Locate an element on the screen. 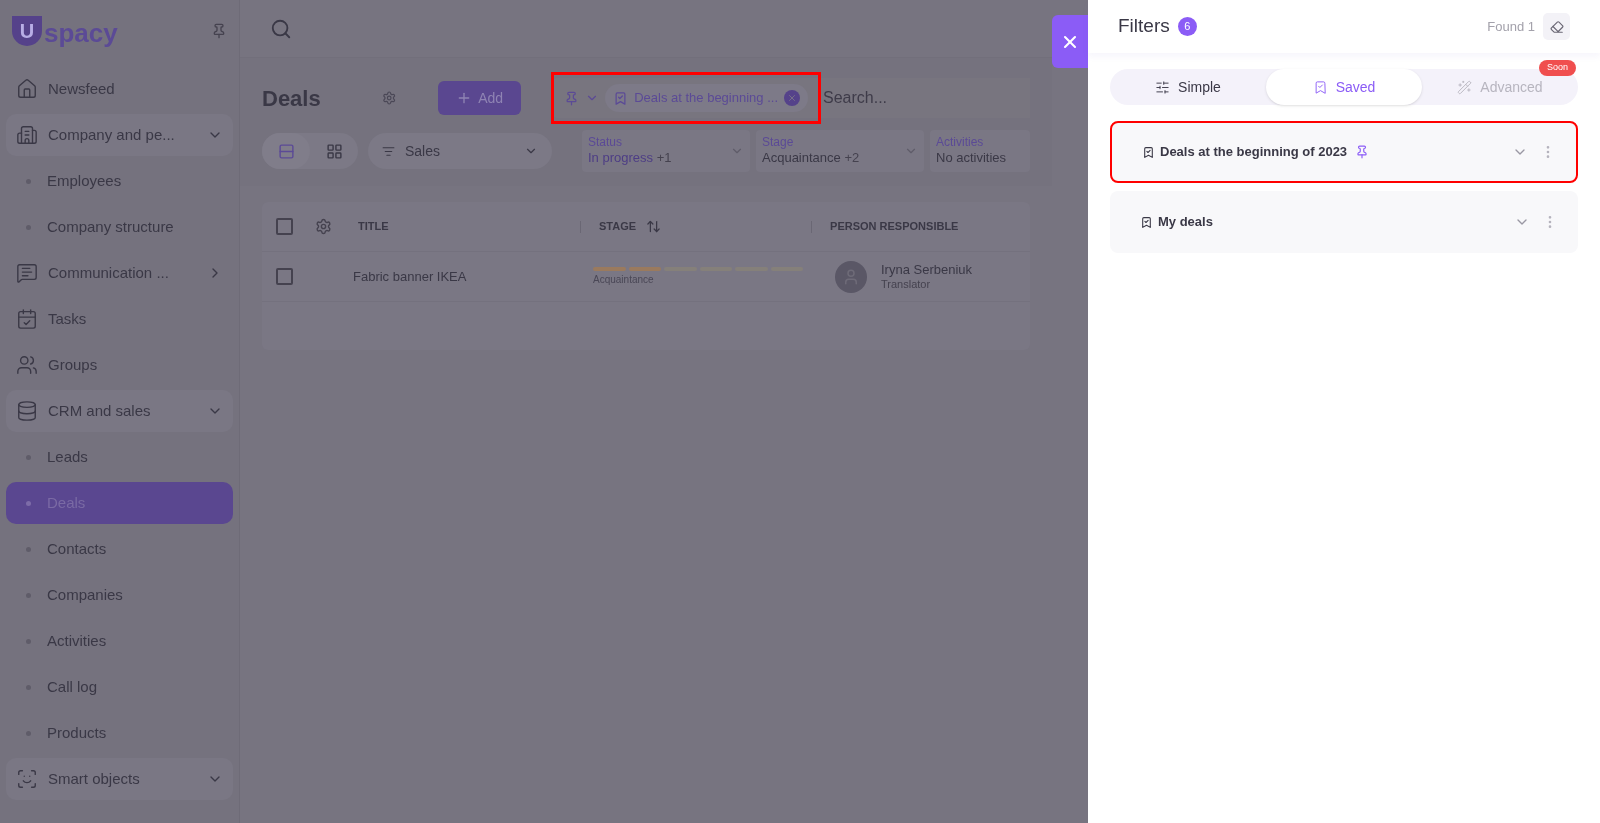 Image resolution: width=1600 pixels, height=823 pixels. submenu-item: Products is located at coordinates (119, 733).